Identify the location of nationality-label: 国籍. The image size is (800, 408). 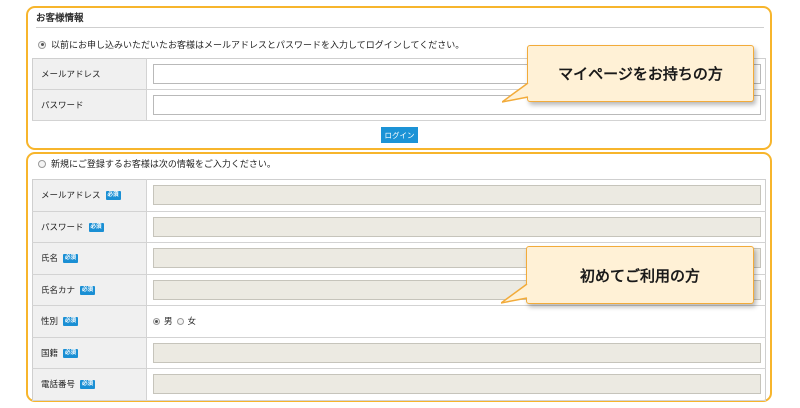
(50, 353).